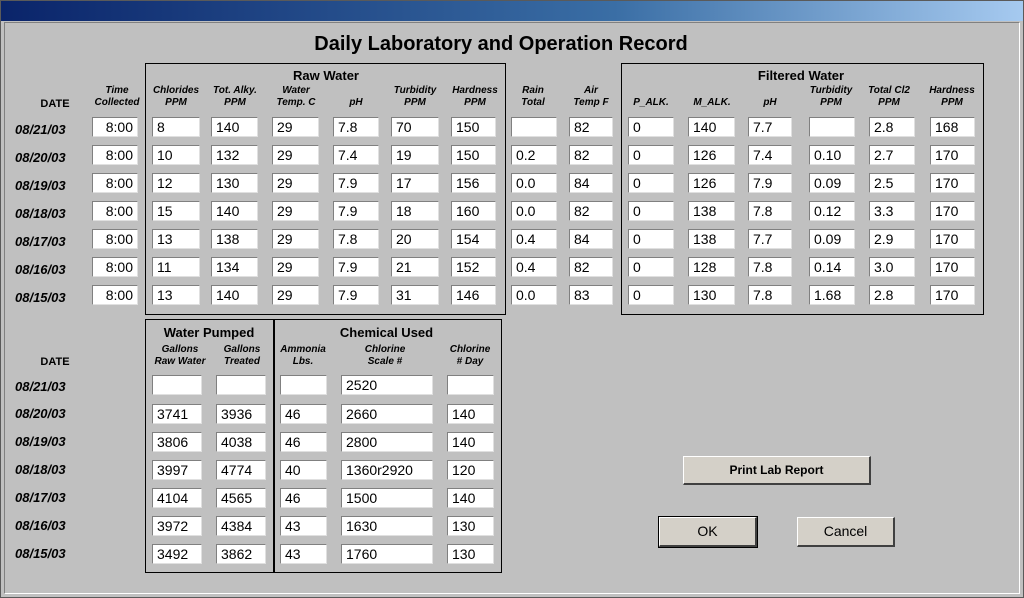 The image size is (1024, 598). Describe the element at coordinates (387, 442) in the screenshot. I see `reading-field: 2800` at that location.